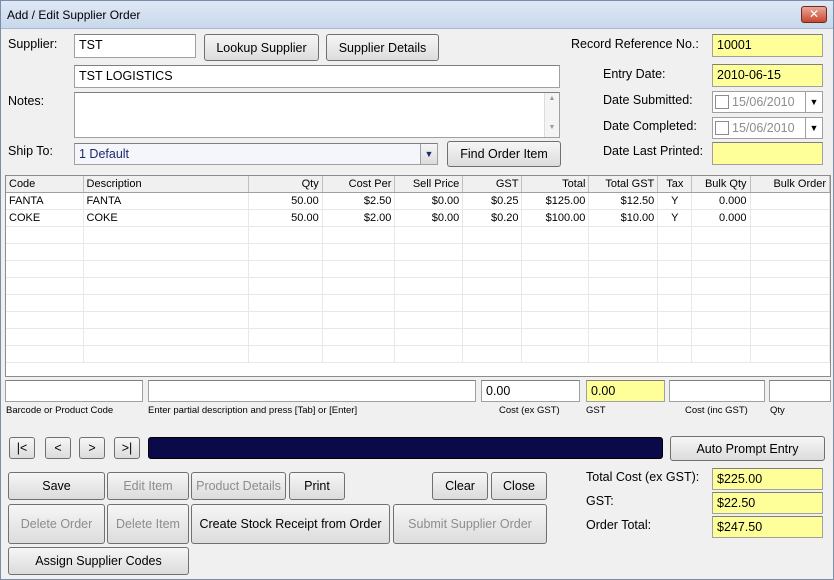 This screenshot has width=834, height=580. What do you see at coordinates (556, 184) in the screenshot?
I see `column-header: Total` at bounding box center [556, 184].